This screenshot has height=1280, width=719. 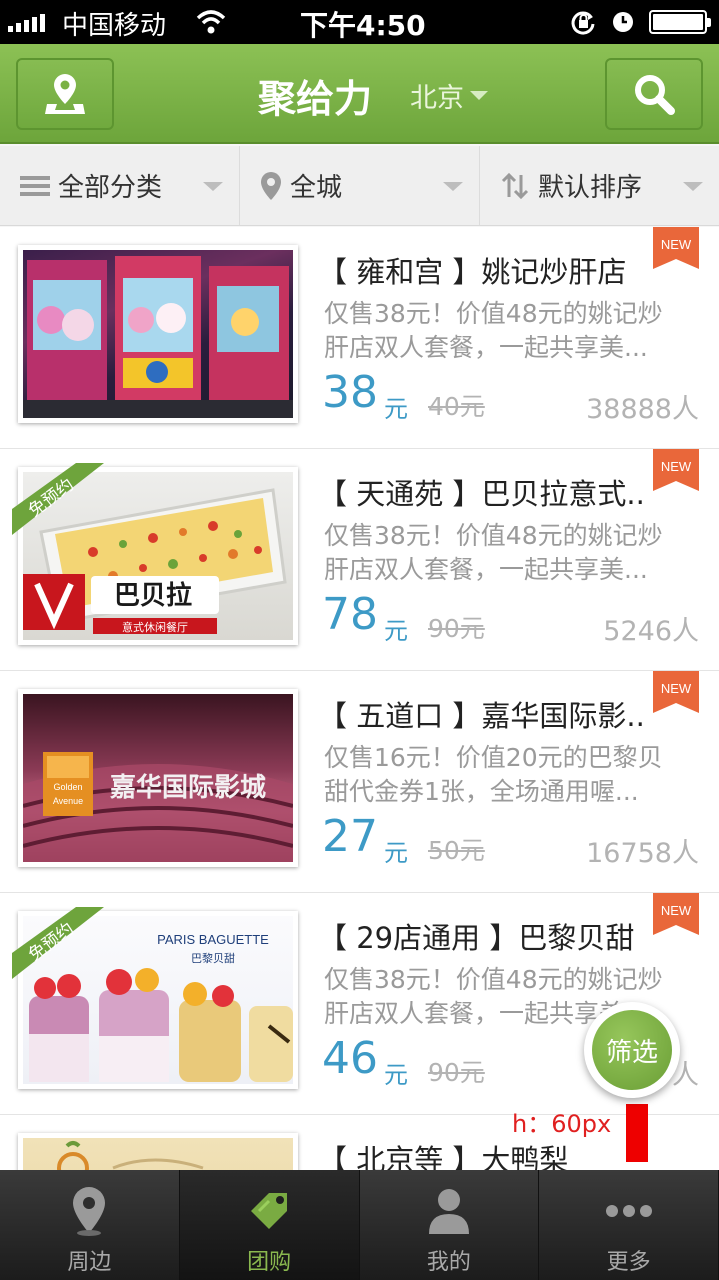 What do you see at coordinates (350, 1058) in the screenshot?
I see `deal-price: 46` at bounding box center [350, 1058].